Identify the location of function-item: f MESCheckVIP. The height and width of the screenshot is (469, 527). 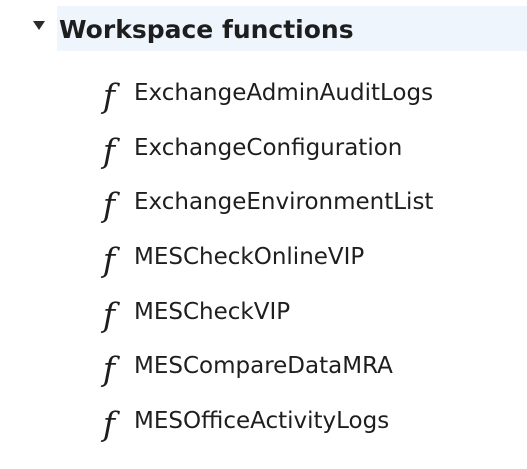
(263, 316).